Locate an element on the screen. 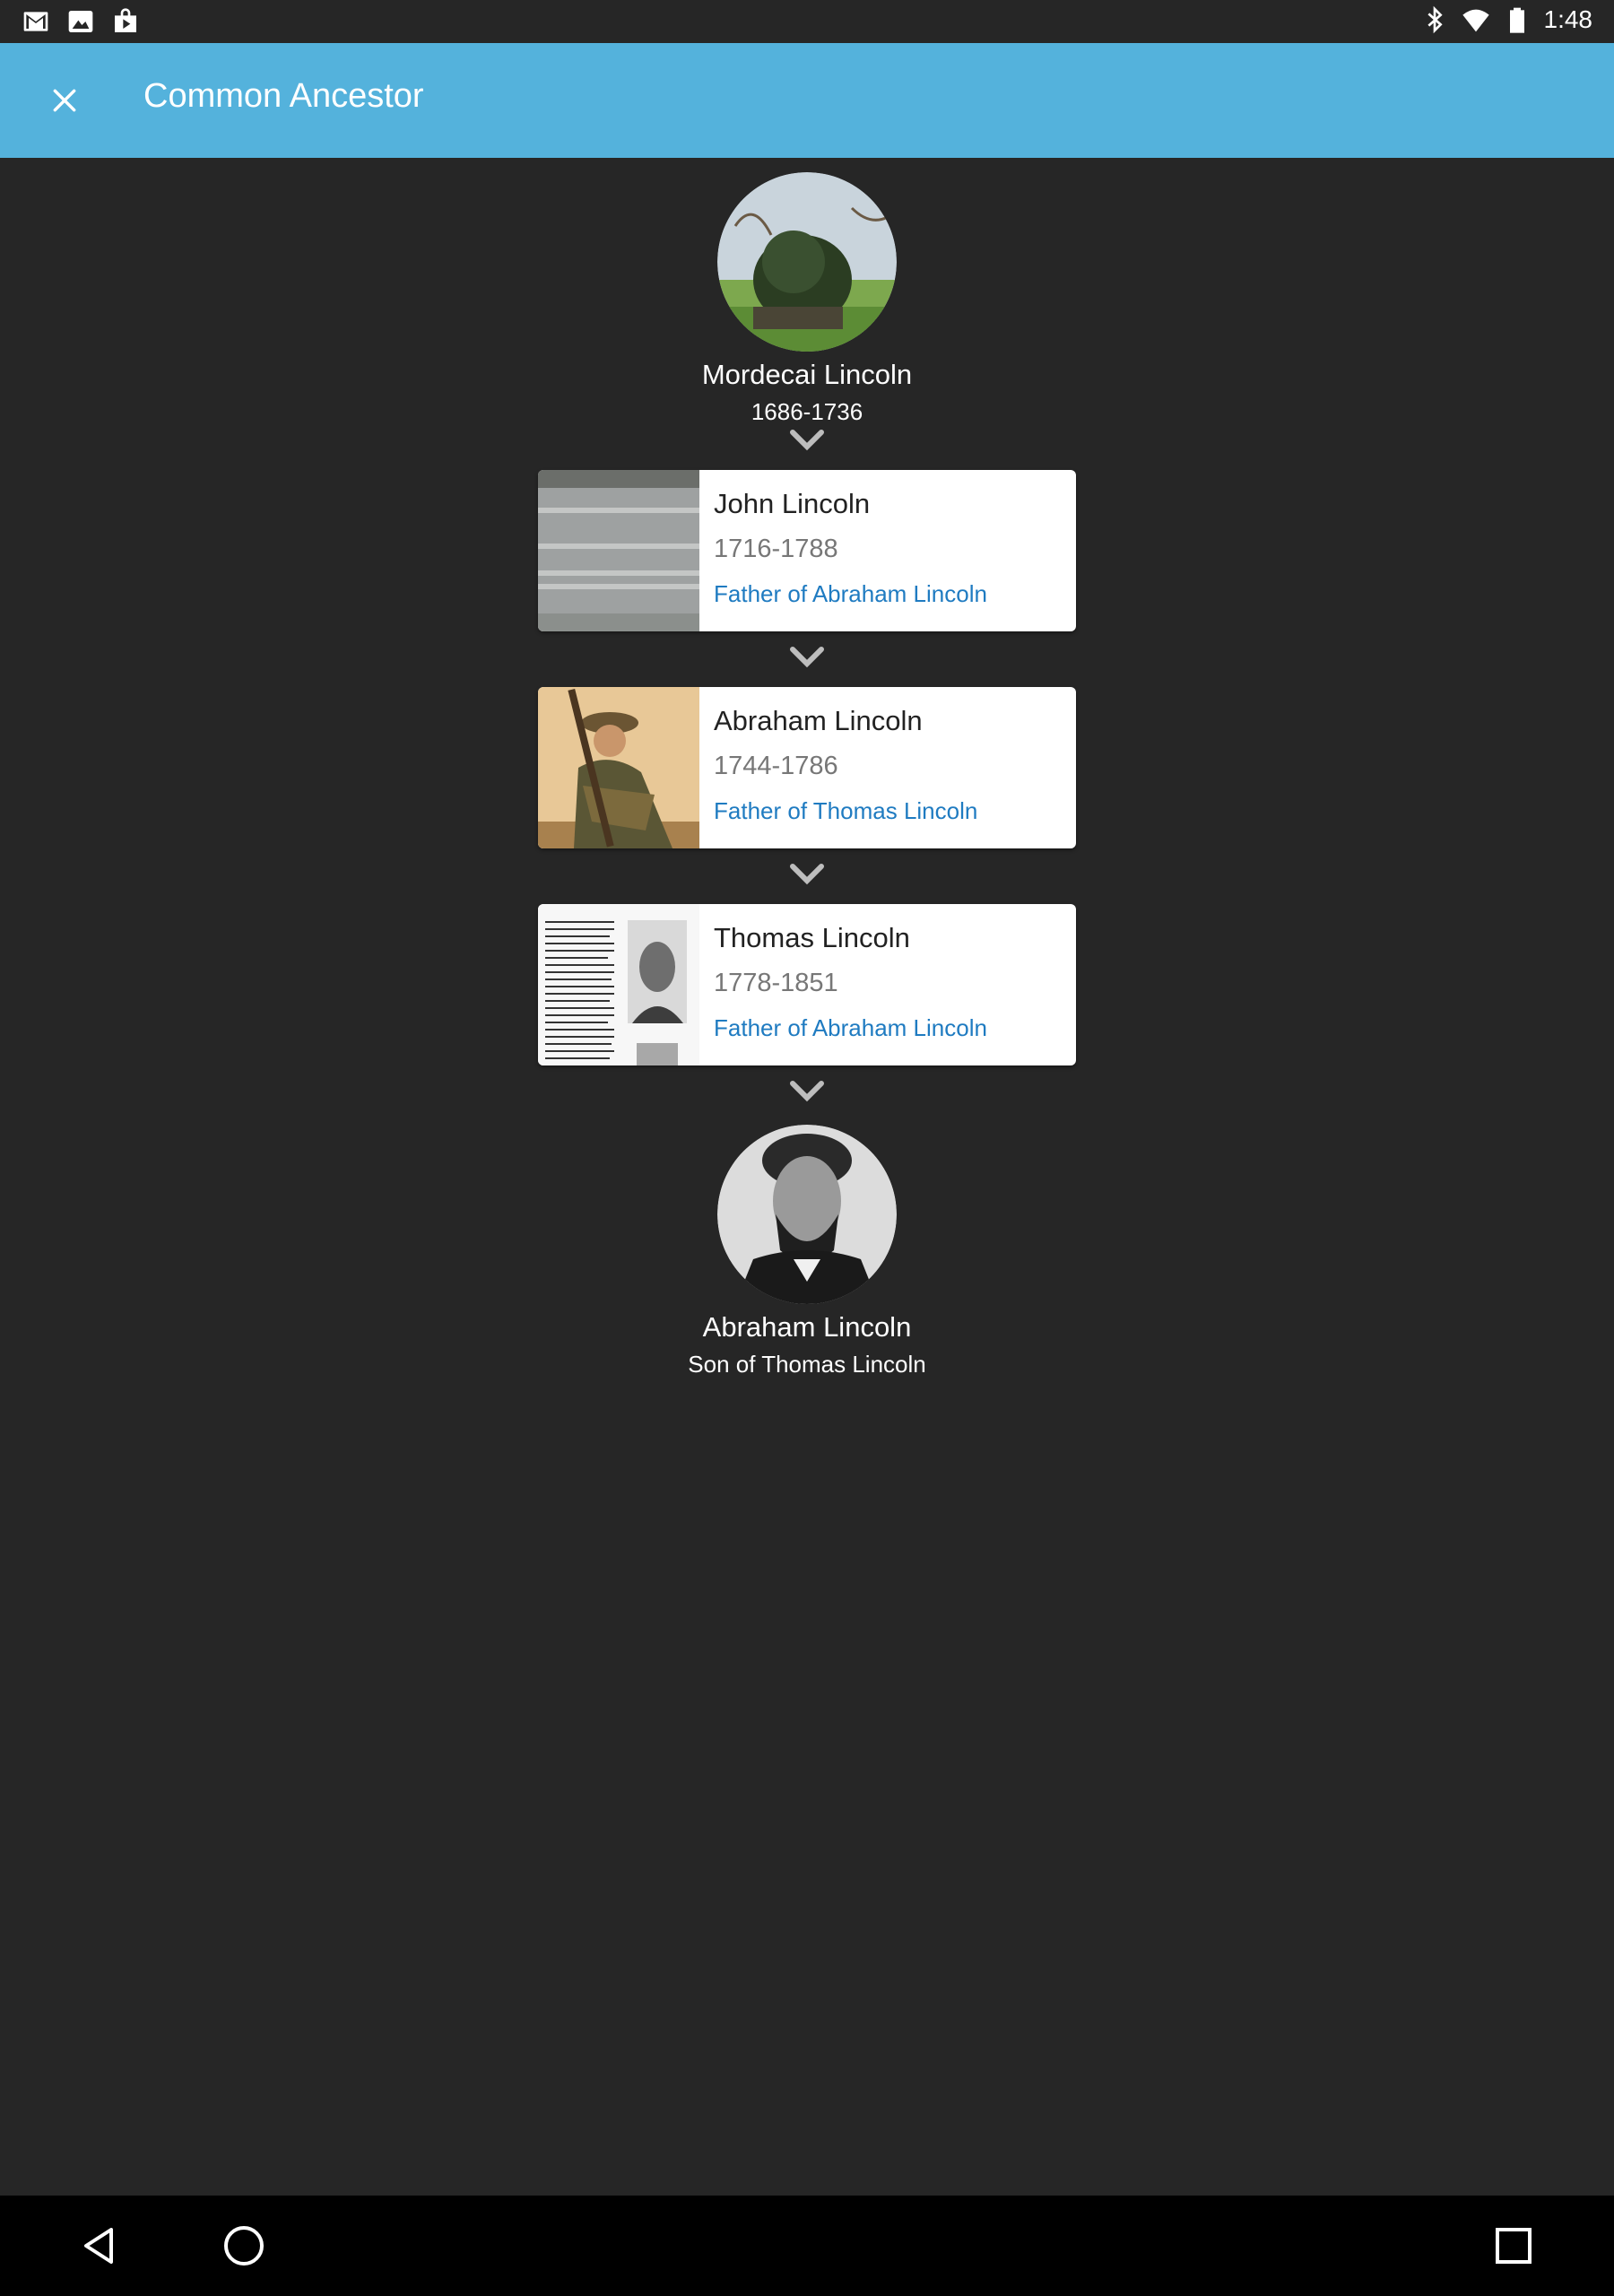 The image size is (1614, 2296). descendant-person: Abraham Lincoln Son of Thomas Lincoln is located at coordinates (807, 1251).